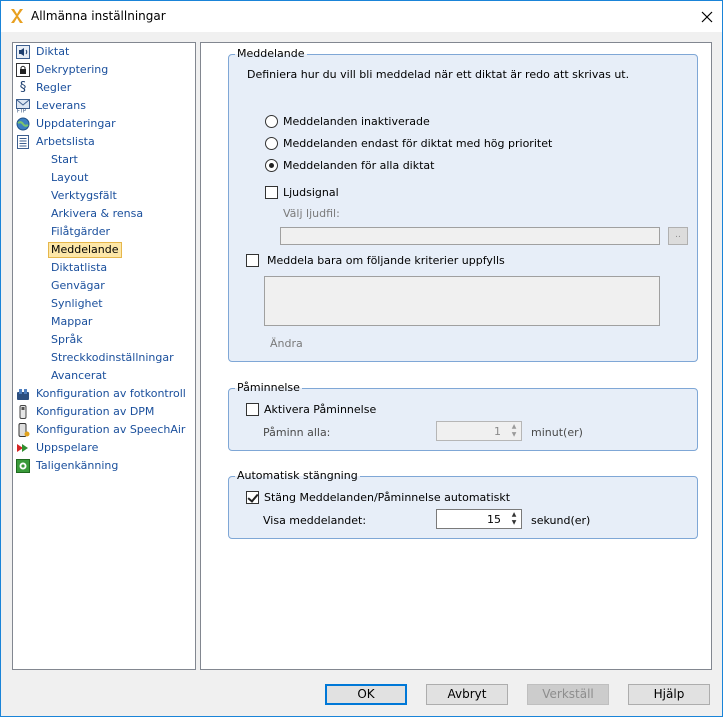  I want to click on lock-icon, so click(23, 70).